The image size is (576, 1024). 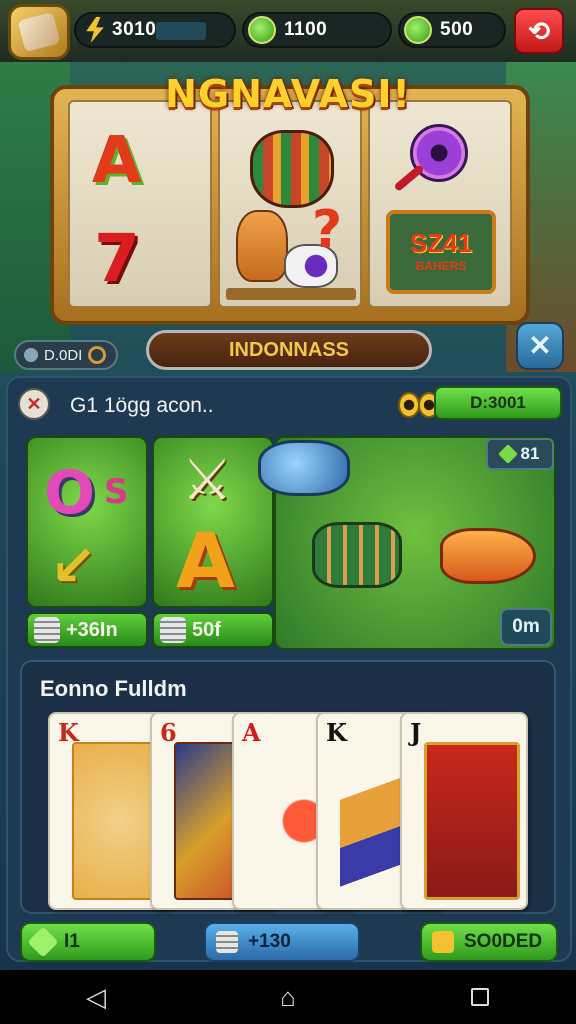 What do you see at coordinates (289, 350) in the screenshot?
I see `location-banner: INDONNASS` at bounding box center [289, 350].